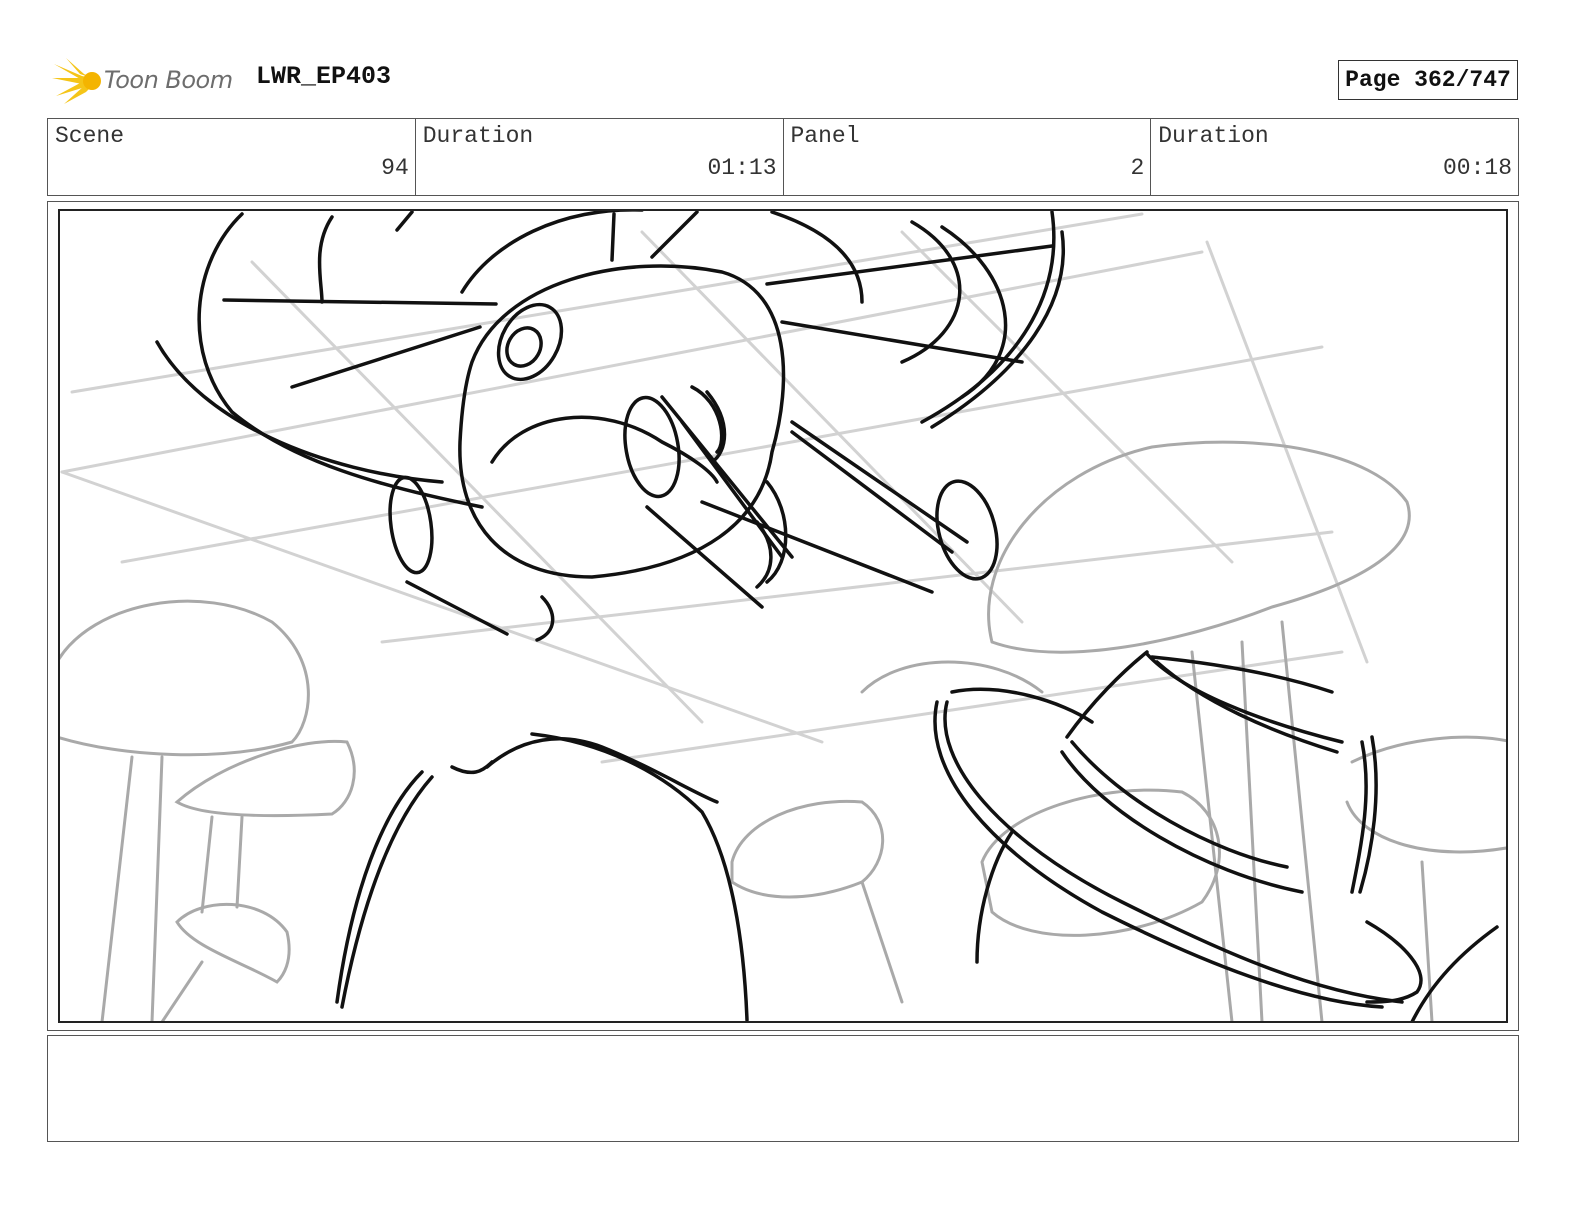  Describe the element at coordinates (783, 1088) in the screenshot. I see `panel-notes` at that location.